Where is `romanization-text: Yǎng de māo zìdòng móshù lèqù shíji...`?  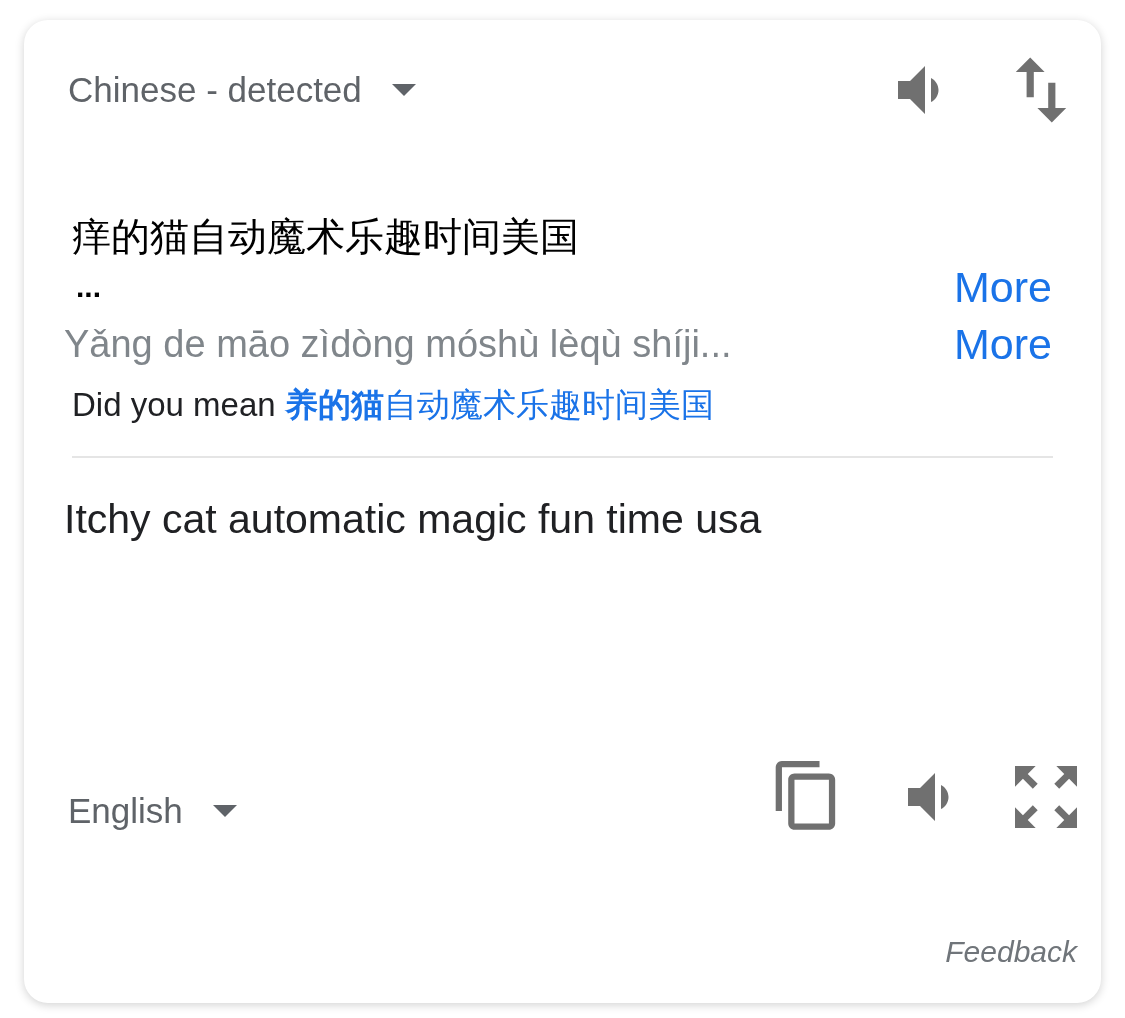
romanization-text: Yǎng de māo zìdòng móshù lèqù shíji... is located at coordinates (398, 344).